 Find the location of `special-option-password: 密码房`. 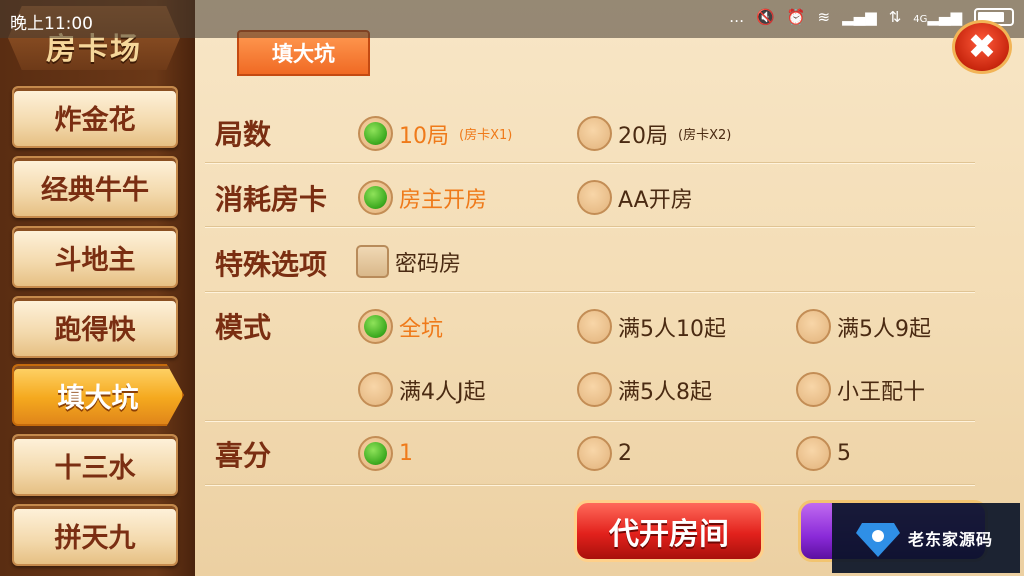

special-option-password: 密码房 is located at coordinates (408, 261).